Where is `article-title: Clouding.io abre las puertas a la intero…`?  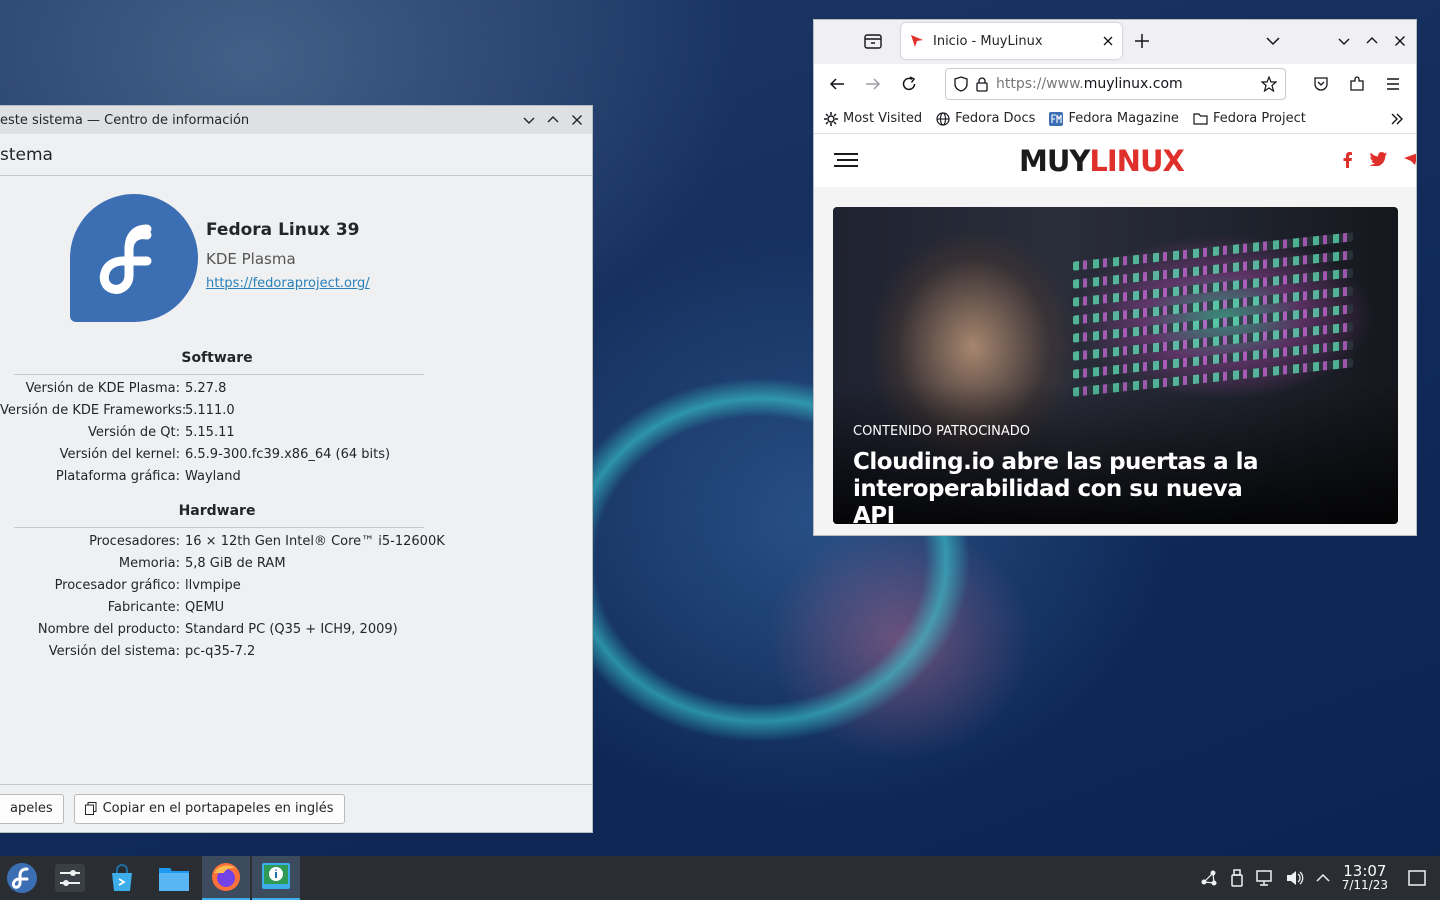 article-title: Clouding.io abre las puertas a la intero… is located at coordinates (1068, 486).